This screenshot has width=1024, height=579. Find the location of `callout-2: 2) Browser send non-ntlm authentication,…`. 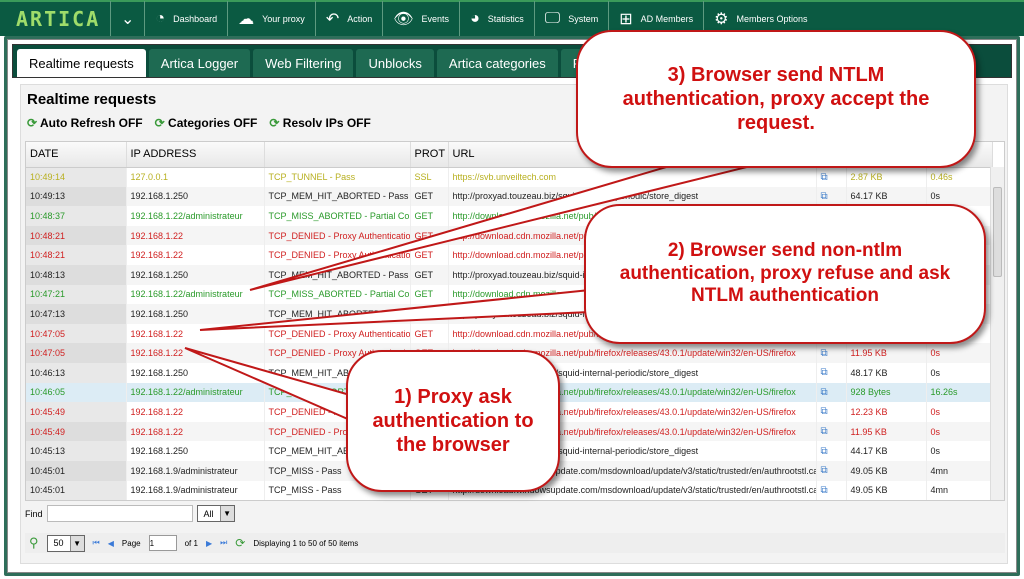

callout-2: 2) Browser send non-ntlm authentication,… is located at coordinates (785, 274).